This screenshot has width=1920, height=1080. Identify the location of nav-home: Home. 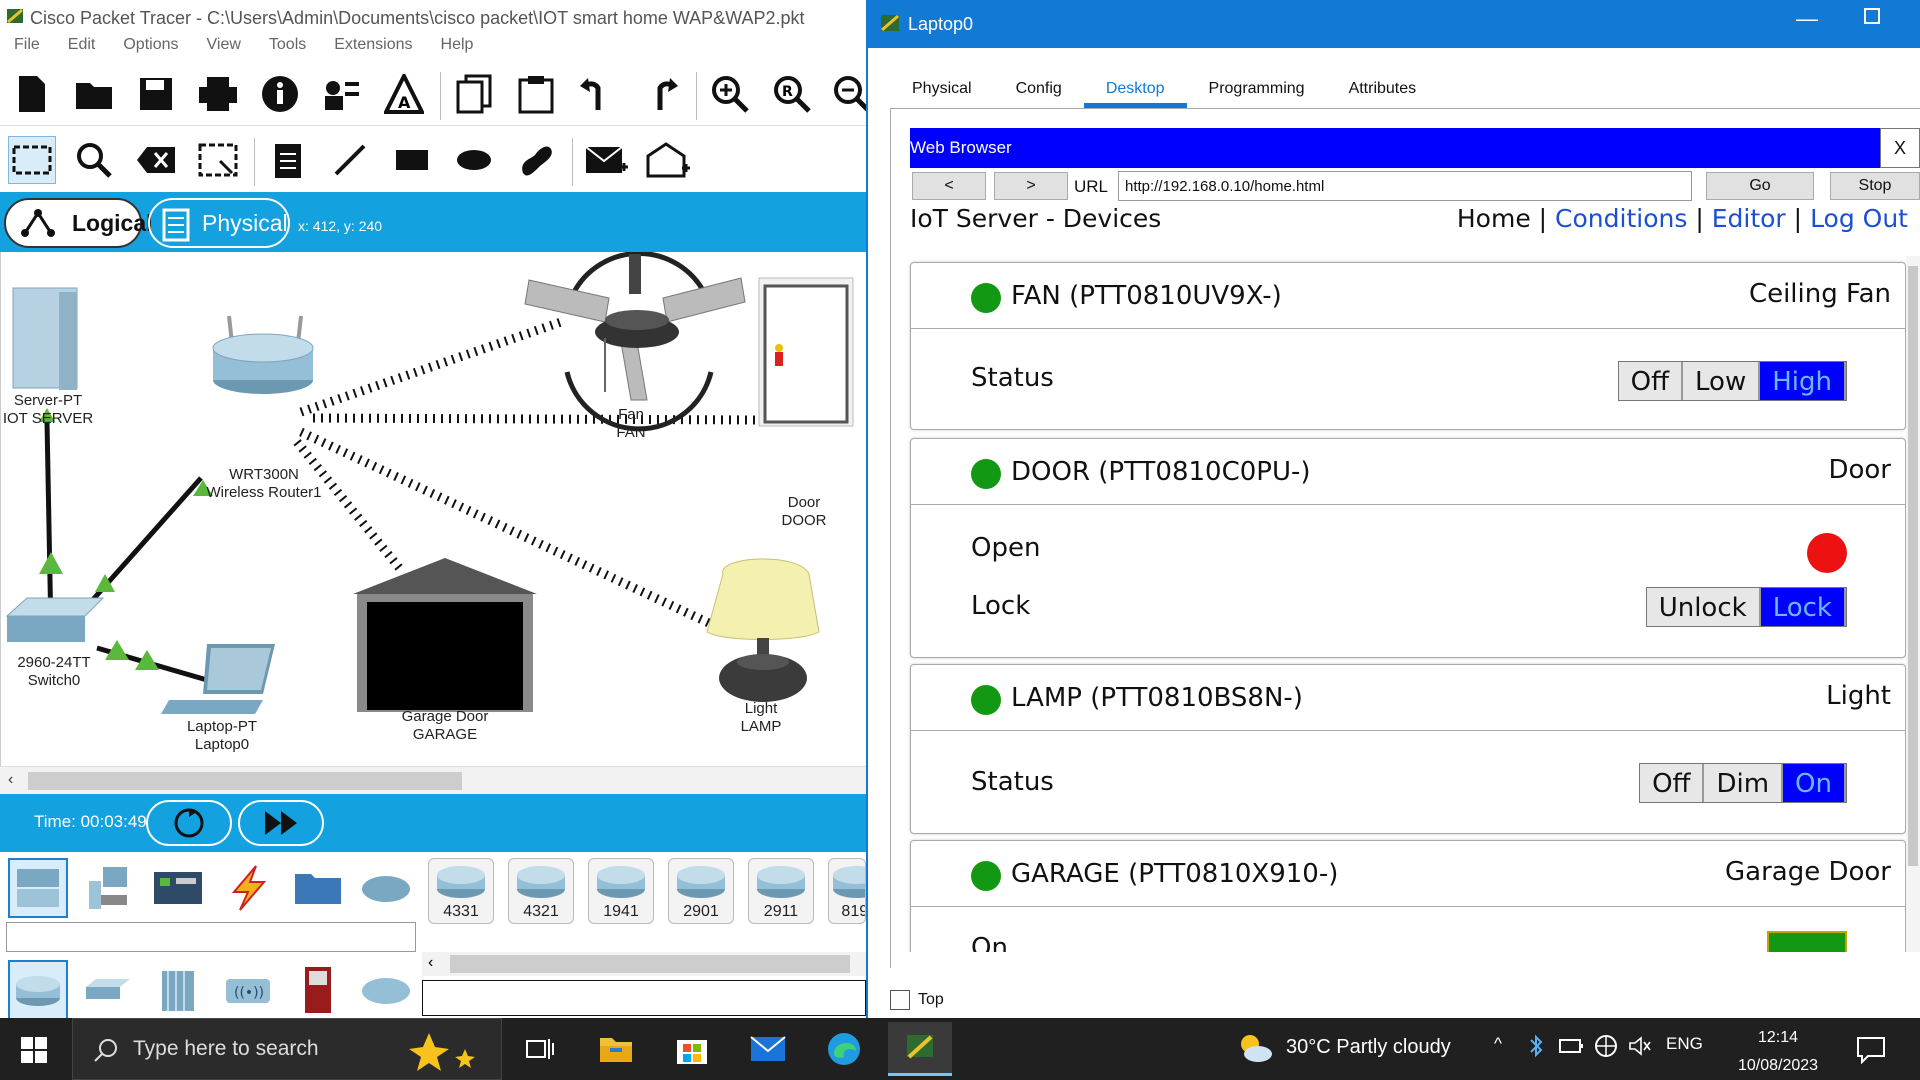
(1494, 218).